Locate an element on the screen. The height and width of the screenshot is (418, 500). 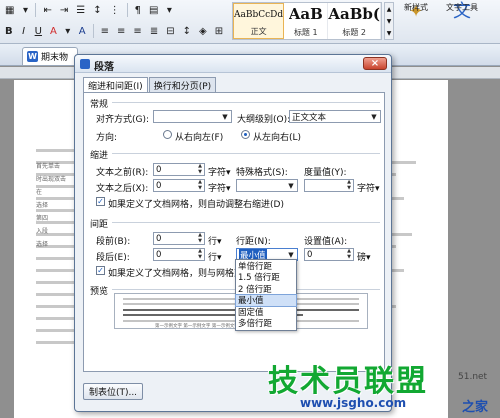
auto-right-indent-checkbox: ✓ is located at coordinates (100, 201).